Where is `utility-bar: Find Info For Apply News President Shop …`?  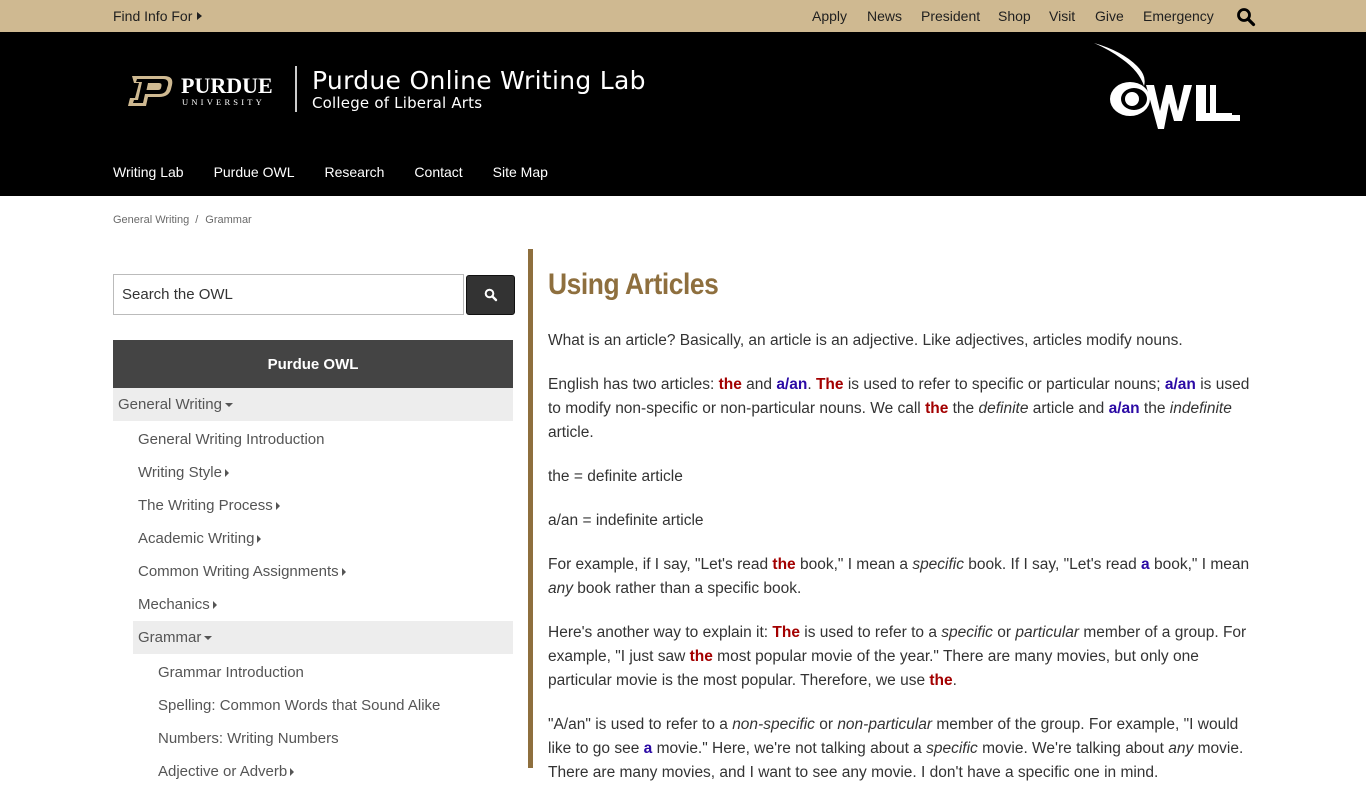
utility-bar: Find Info For Apply News President Shop … is located at coordinates (683, 16).